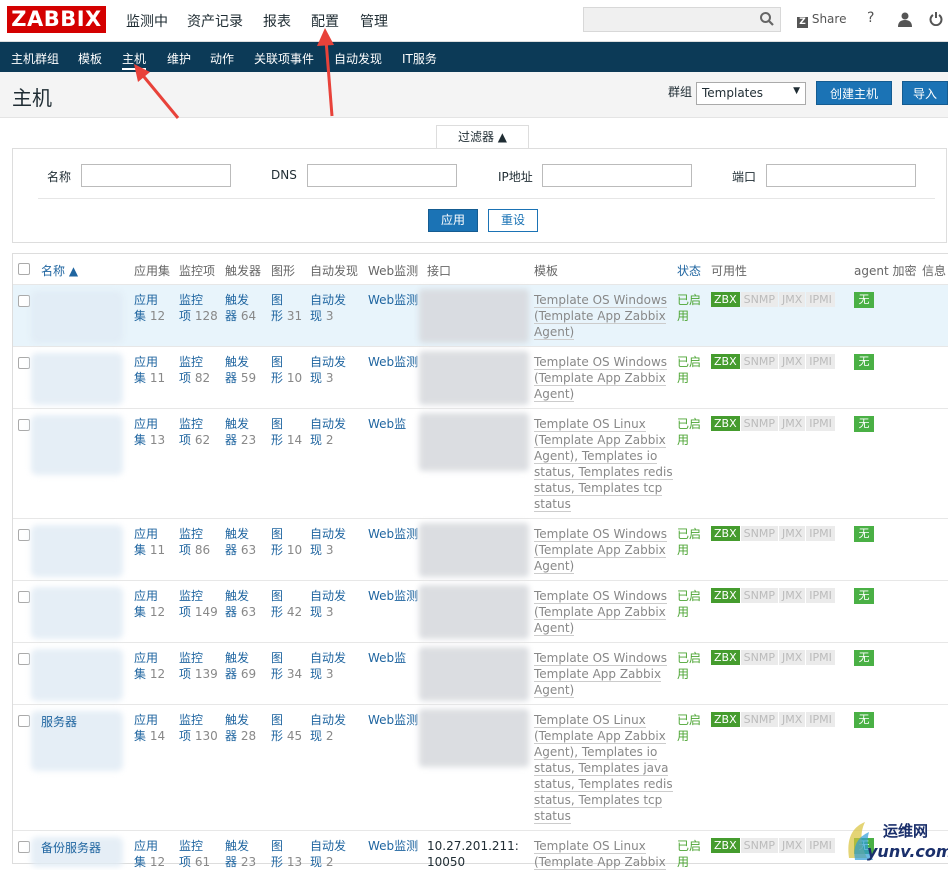  What do you see at coordinates (419, 58) in the screenshot?
I see `nav-it-services: IT服务` at bounding box center [419, 58].